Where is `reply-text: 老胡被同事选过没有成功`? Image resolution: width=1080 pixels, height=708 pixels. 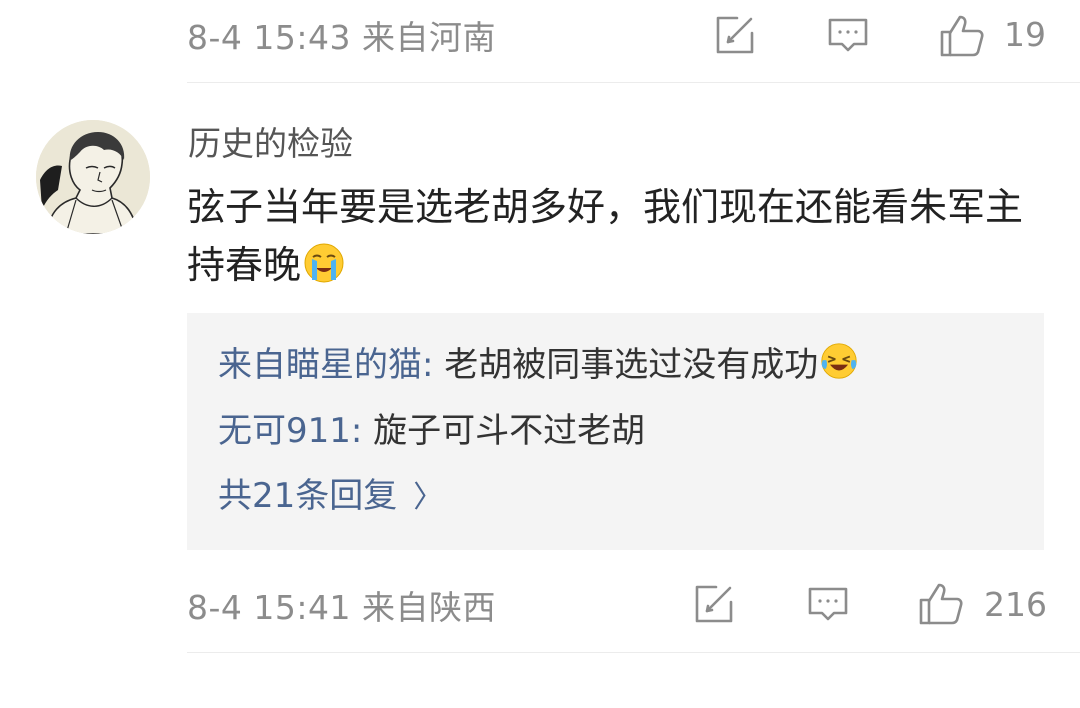 reply-text: 老胡被同事选过没有成功 is located at coordinates (626, 365).